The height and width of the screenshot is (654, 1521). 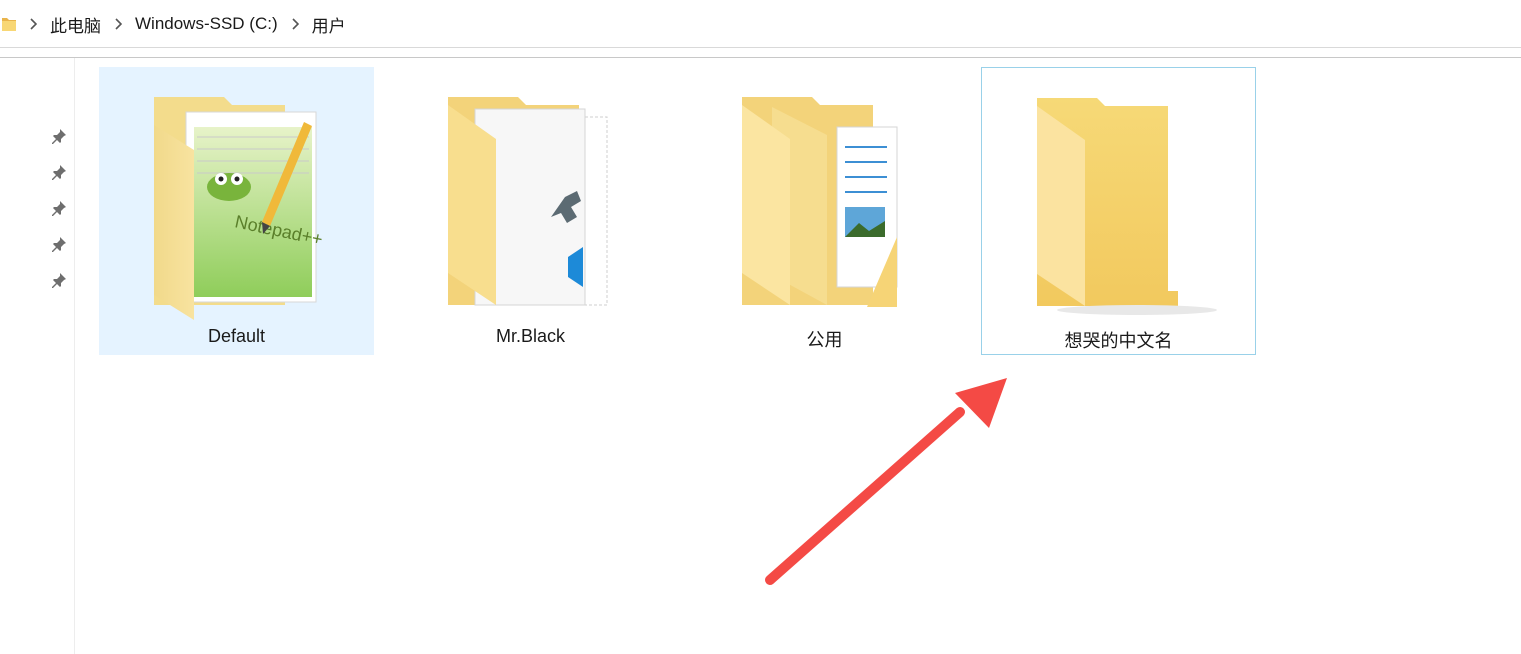 I want to click on folder-item-default: Notepad++ Default, so click(x=236, y=211).